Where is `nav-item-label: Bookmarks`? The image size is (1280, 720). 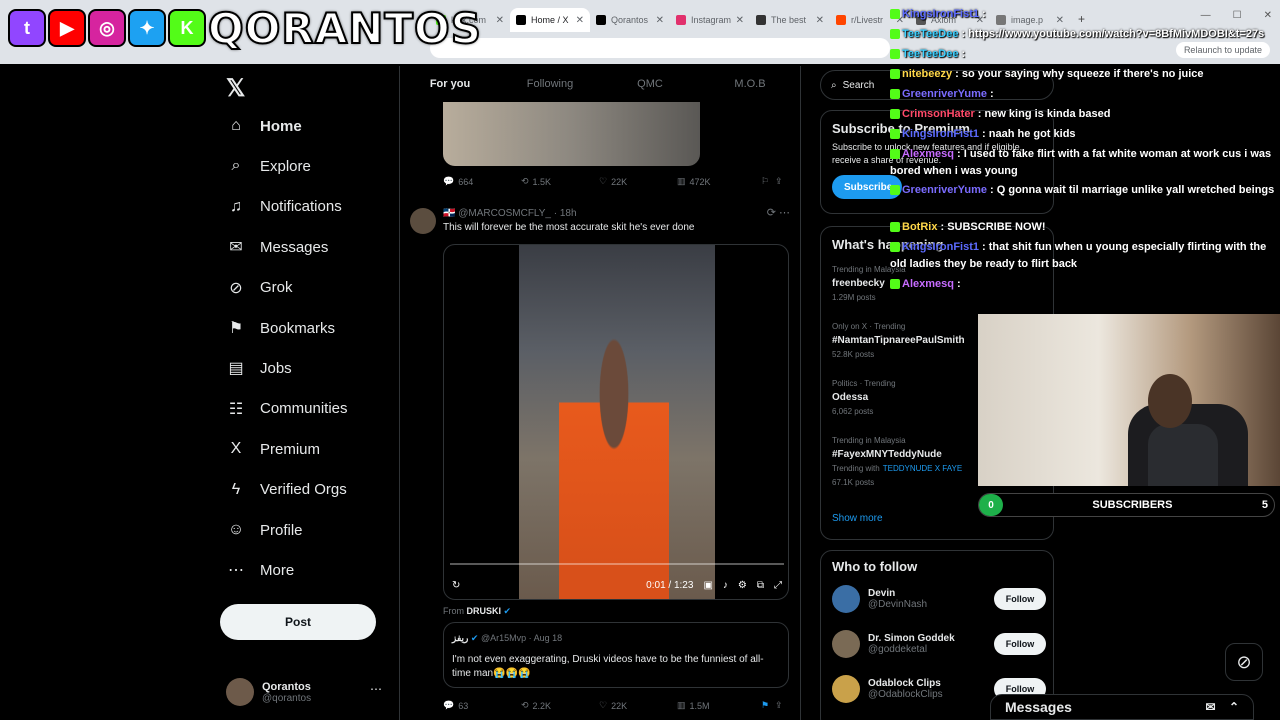 nav-item-label: Bookmarks is located at coordinates (298, 328).